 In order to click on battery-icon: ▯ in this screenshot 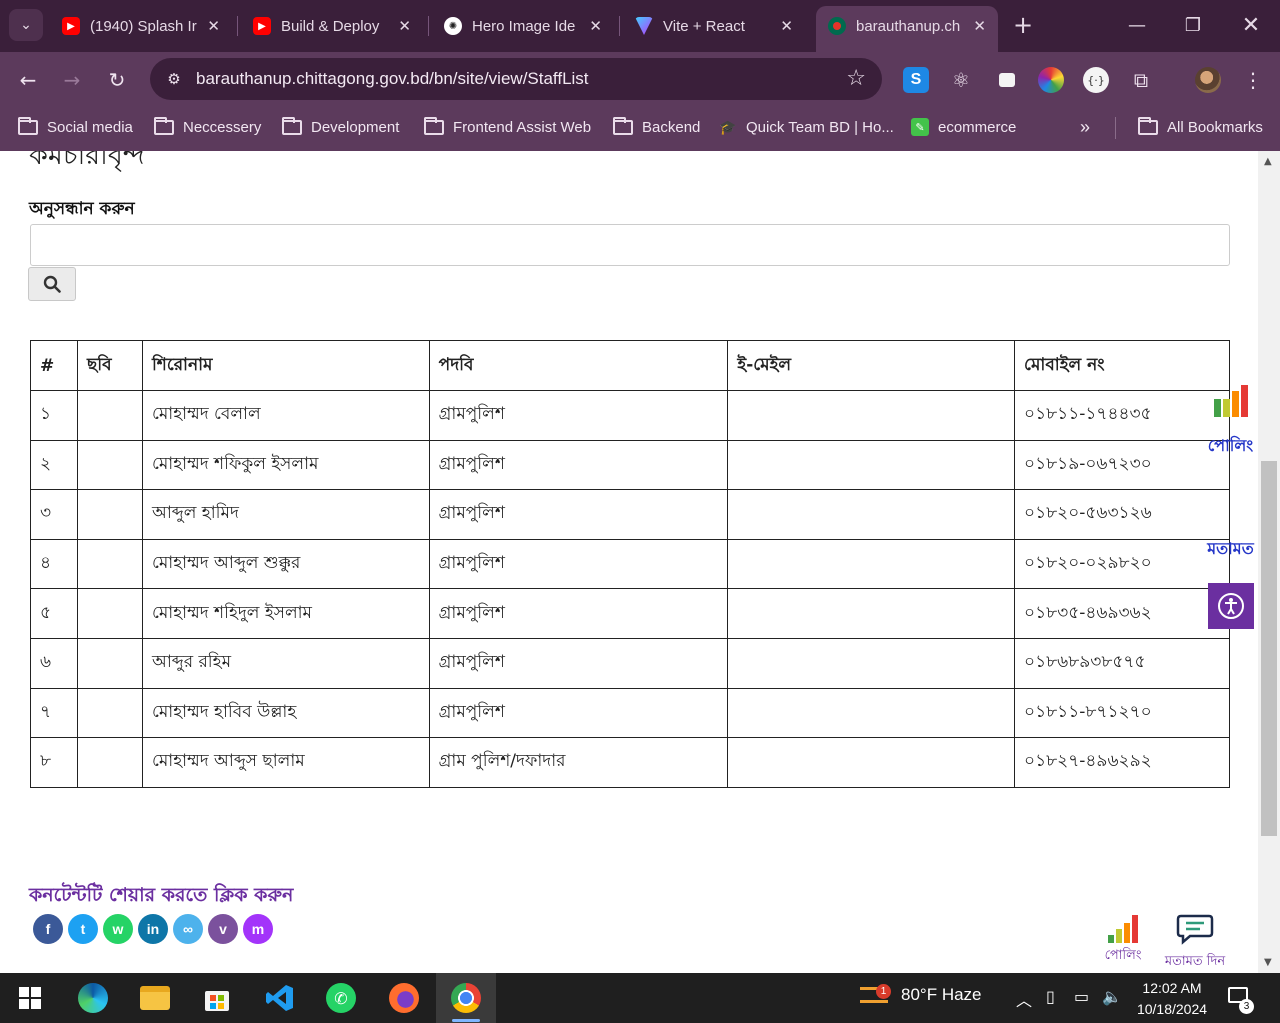, I will do `click(1050, 996)`.